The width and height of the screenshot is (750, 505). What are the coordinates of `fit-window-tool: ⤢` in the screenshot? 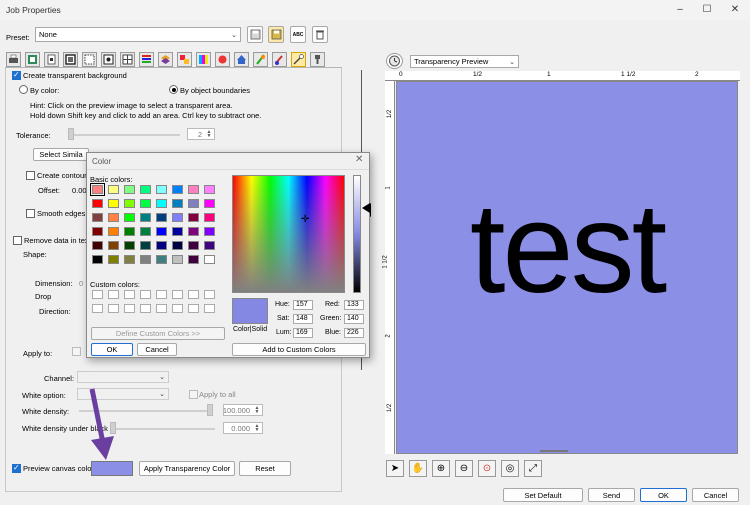 It's located at (533, 468).